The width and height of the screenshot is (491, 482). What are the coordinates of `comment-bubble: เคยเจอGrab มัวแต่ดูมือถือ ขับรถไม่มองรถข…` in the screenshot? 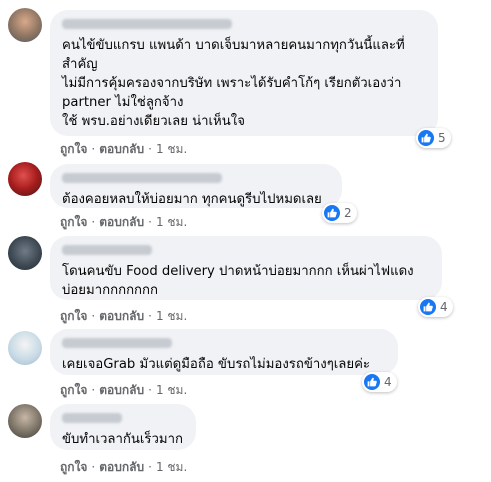 It's located at (224, 352).